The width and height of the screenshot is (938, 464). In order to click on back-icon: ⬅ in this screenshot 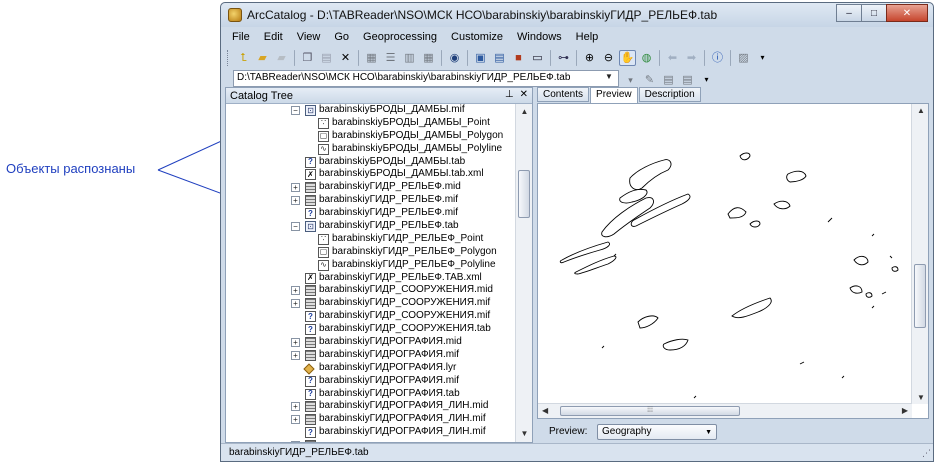, I will do `click(672, 58)`.